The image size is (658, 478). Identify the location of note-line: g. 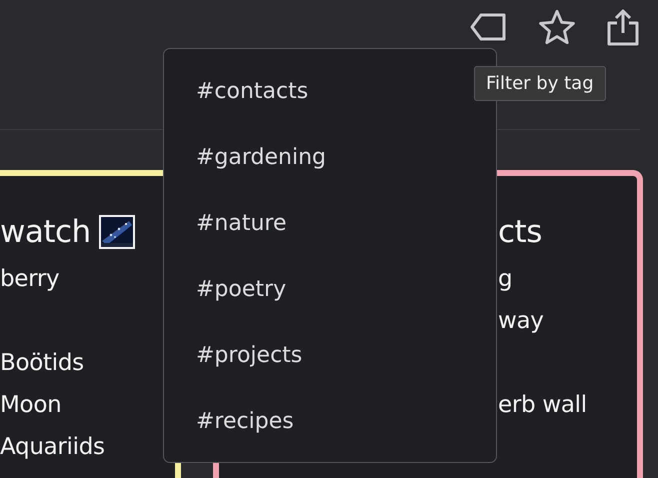
(506, 279).